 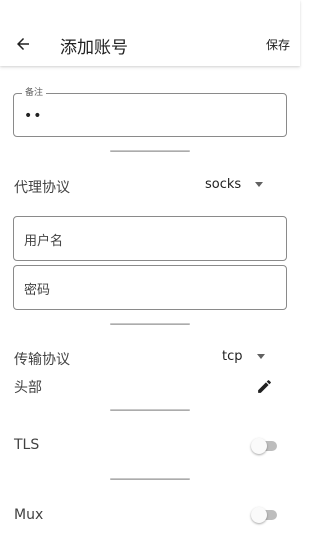 I want to click on password-placeholder: 密码, so click(x=37, y=290).